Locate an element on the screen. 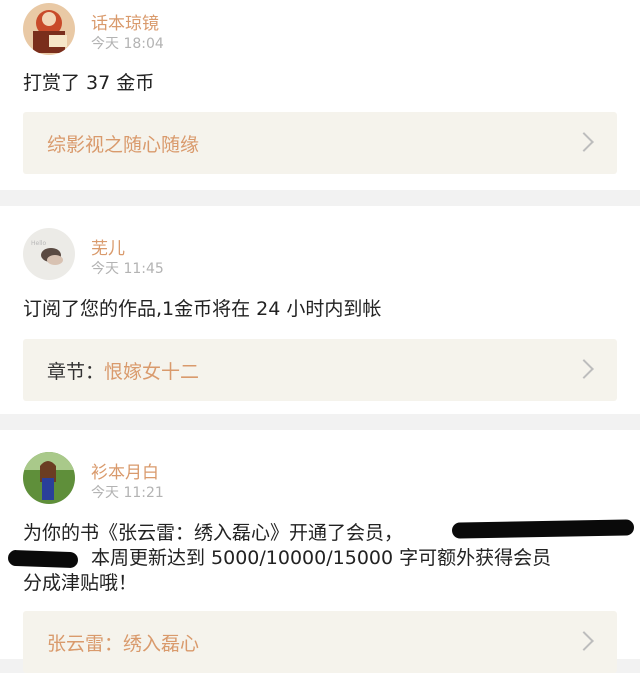 The image size is (640, 673). notification-message: 订阅了您的作品,1金币将在 24 小时内到帐 is located at coordinates (202, 309).